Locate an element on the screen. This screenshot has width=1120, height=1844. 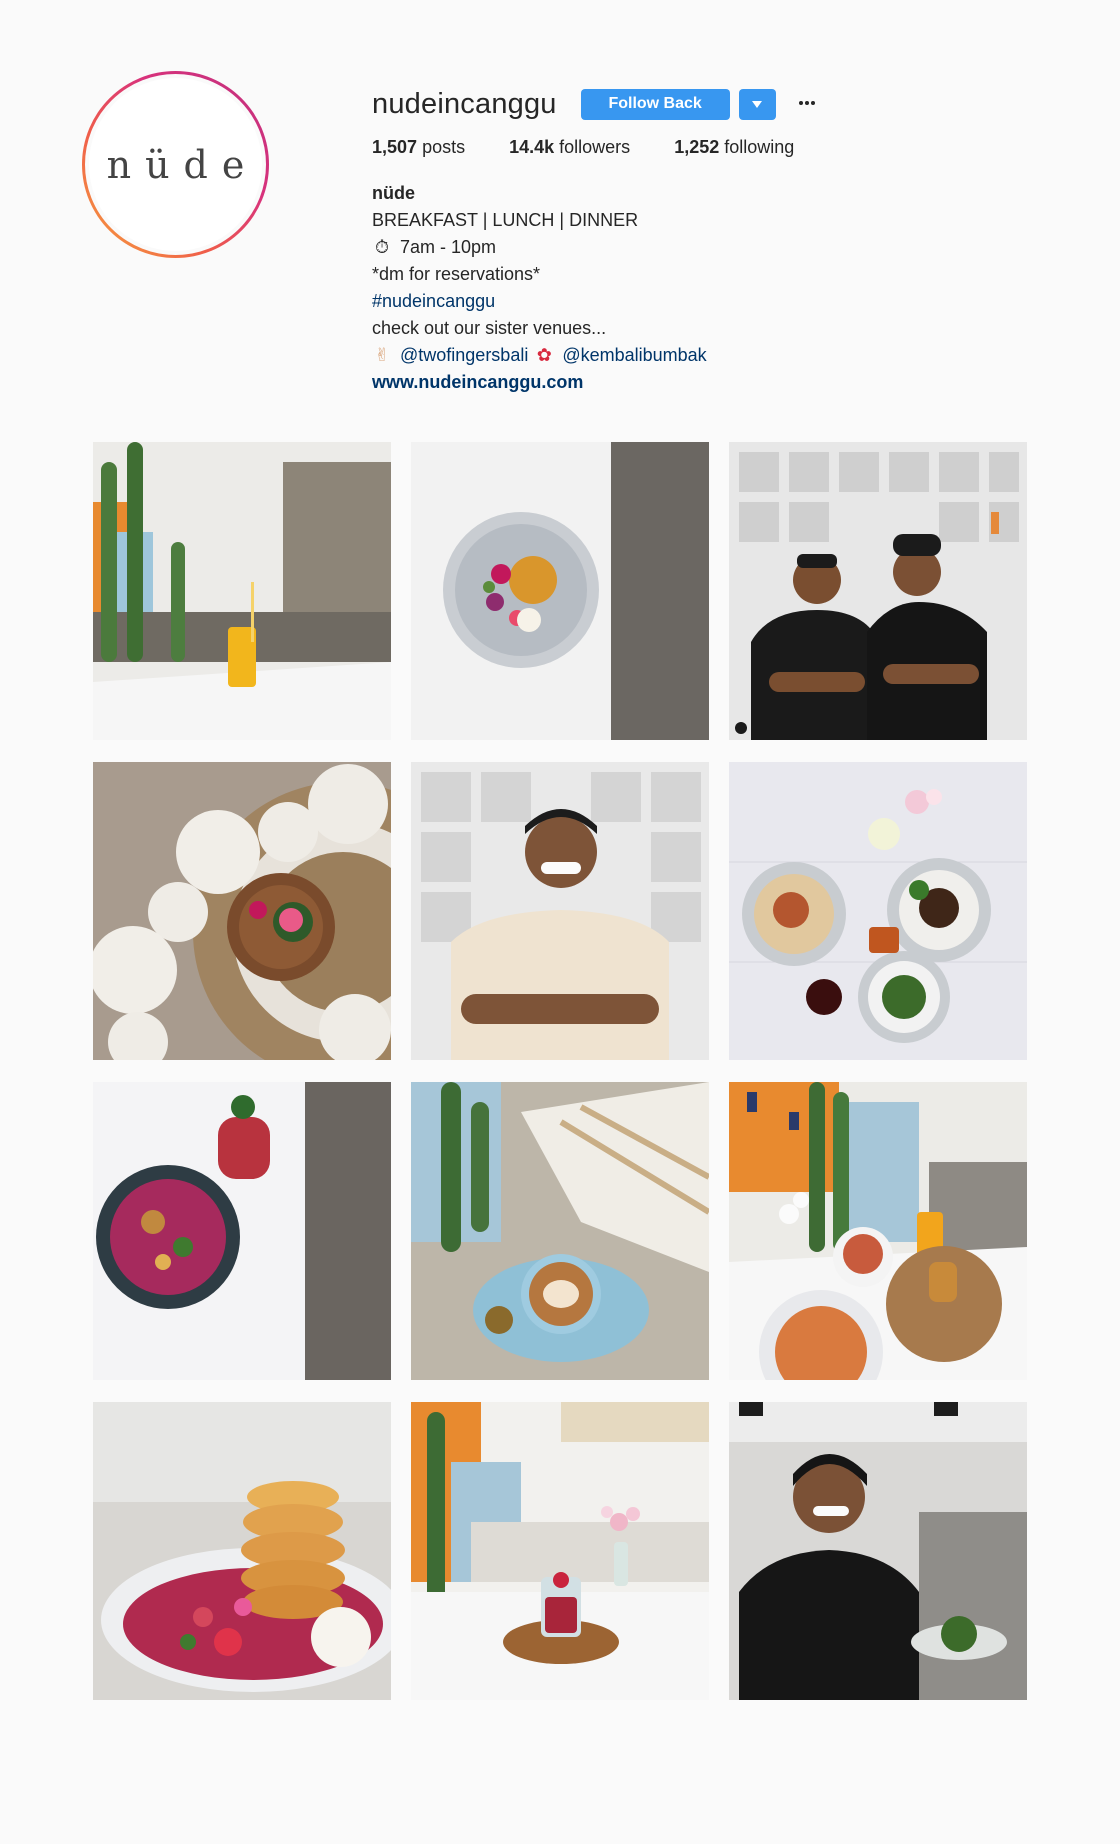
more-options-button is located at coordinates (807, 104).